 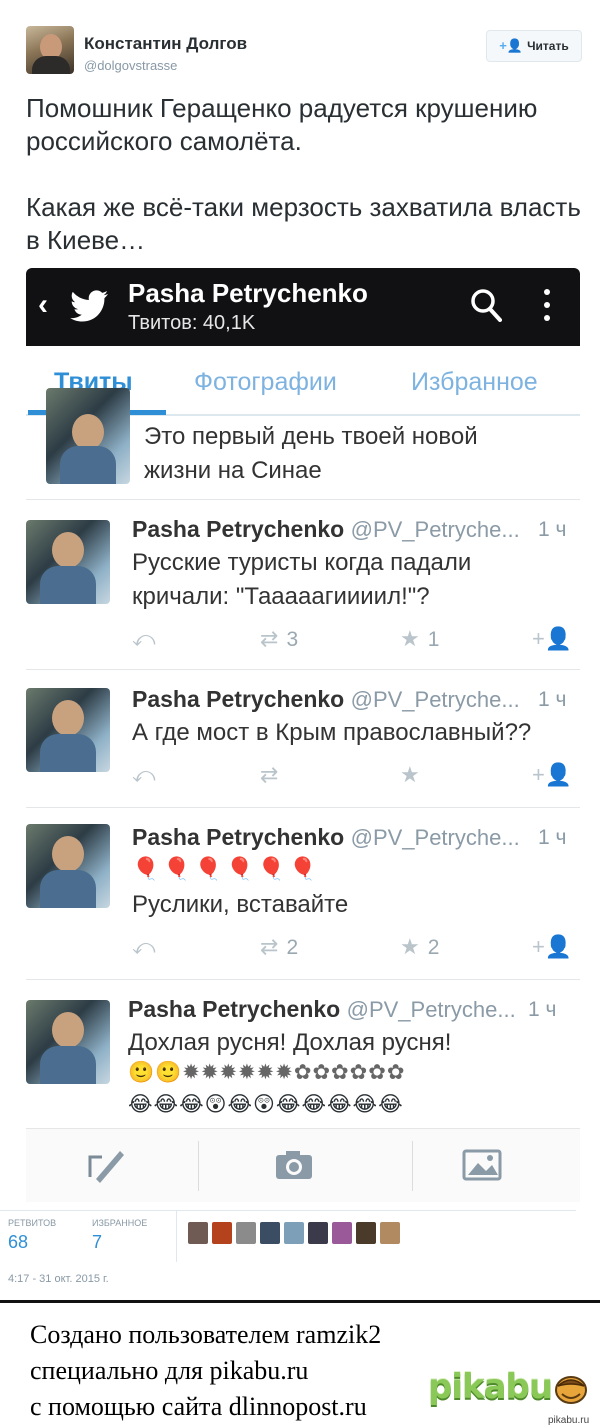 I want to click on favorites-count: 7, so click(x=97, y=1242).